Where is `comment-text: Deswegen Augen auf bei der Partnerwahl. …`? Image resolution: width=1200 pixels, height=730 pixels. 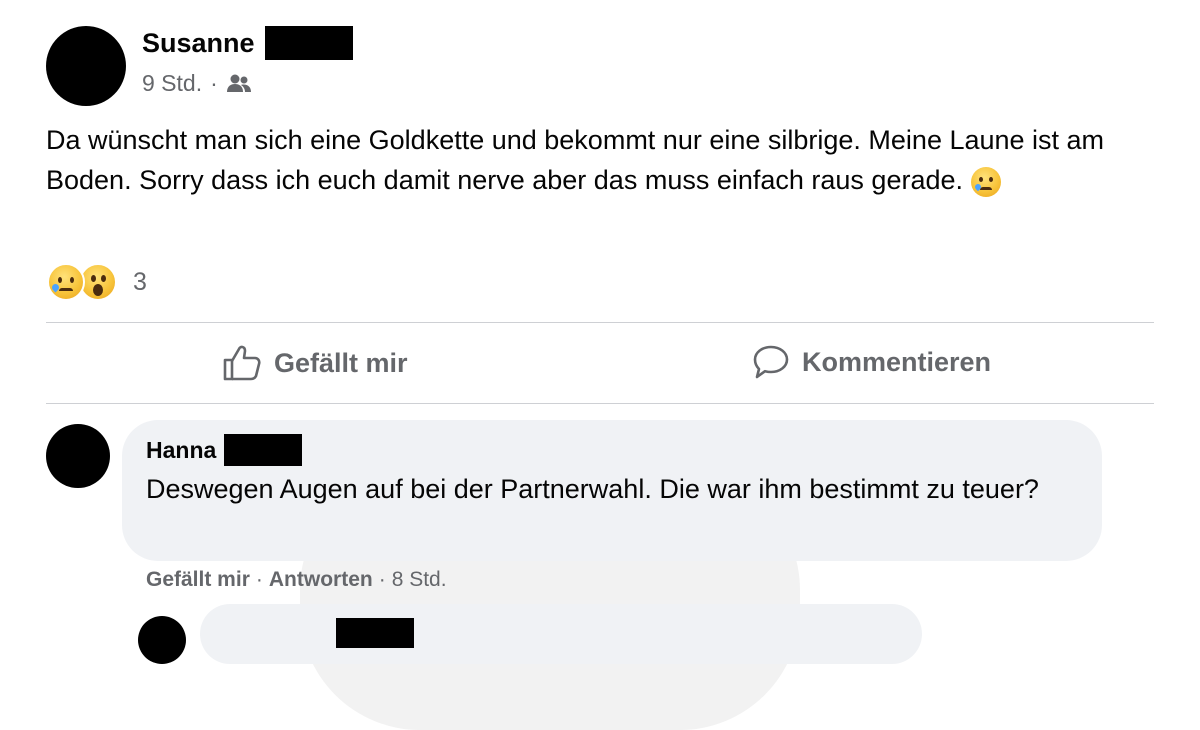
comment-text: Deswegen Augen auf bei der Partnerwahl. … is located at coordinates (592, 489).